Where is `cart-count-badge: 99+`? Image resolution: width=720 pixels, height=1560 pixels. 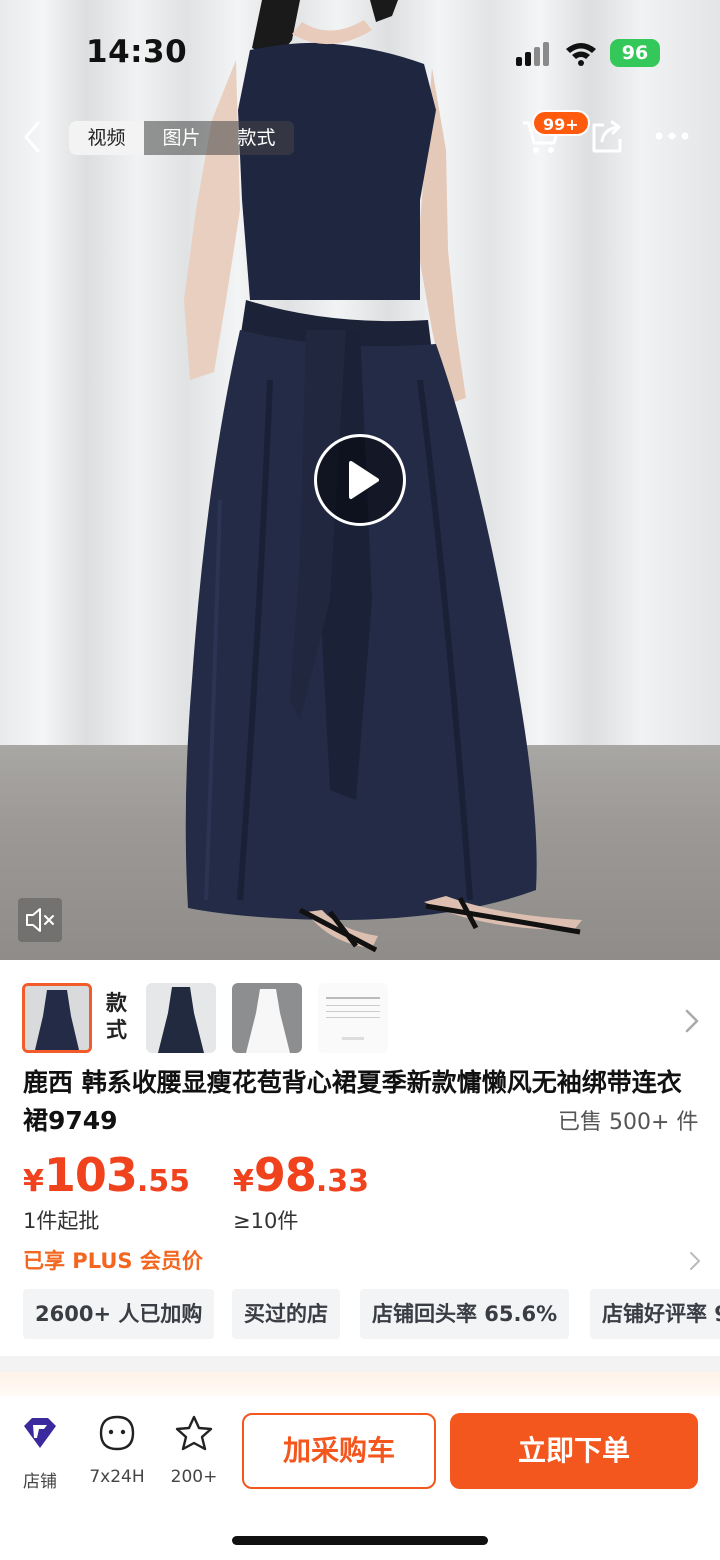
cart-count-badge: 99+ is located at coordinates (561, 123).